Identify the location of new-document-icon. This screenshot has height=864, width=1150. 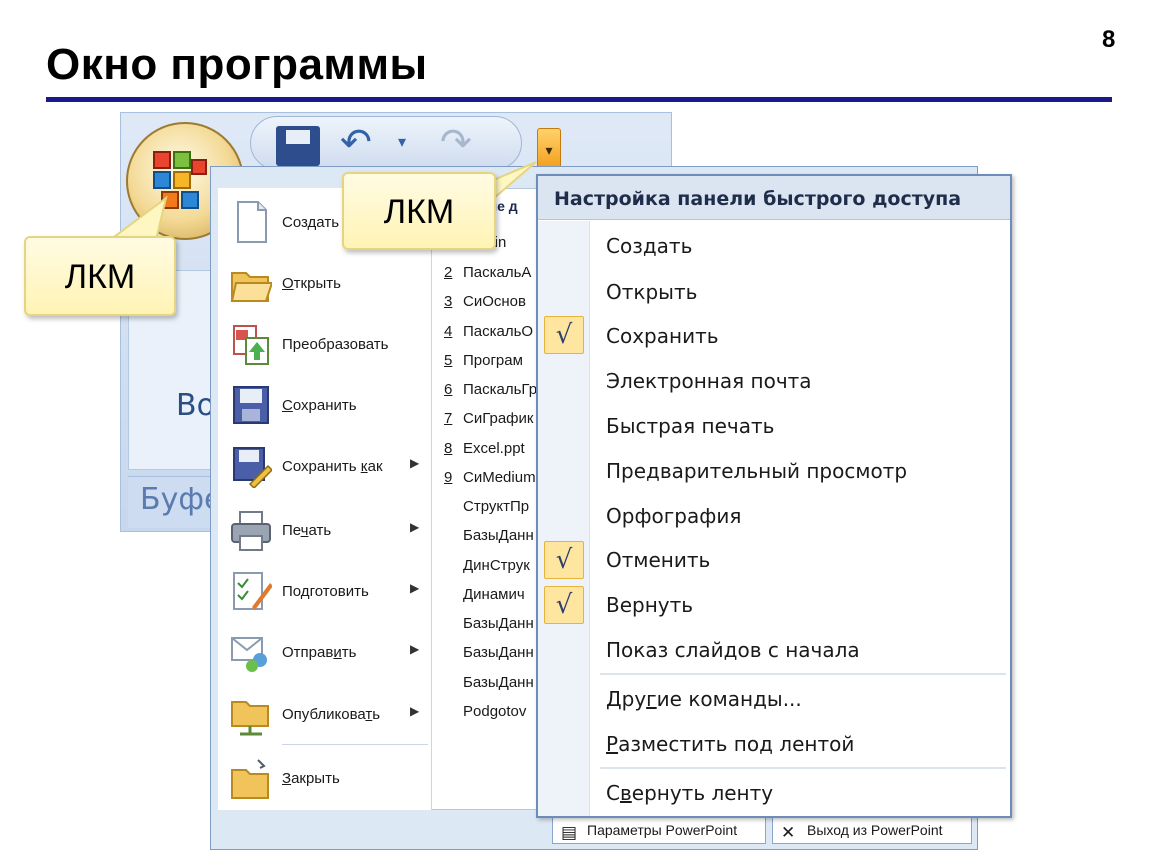
(252, 222).